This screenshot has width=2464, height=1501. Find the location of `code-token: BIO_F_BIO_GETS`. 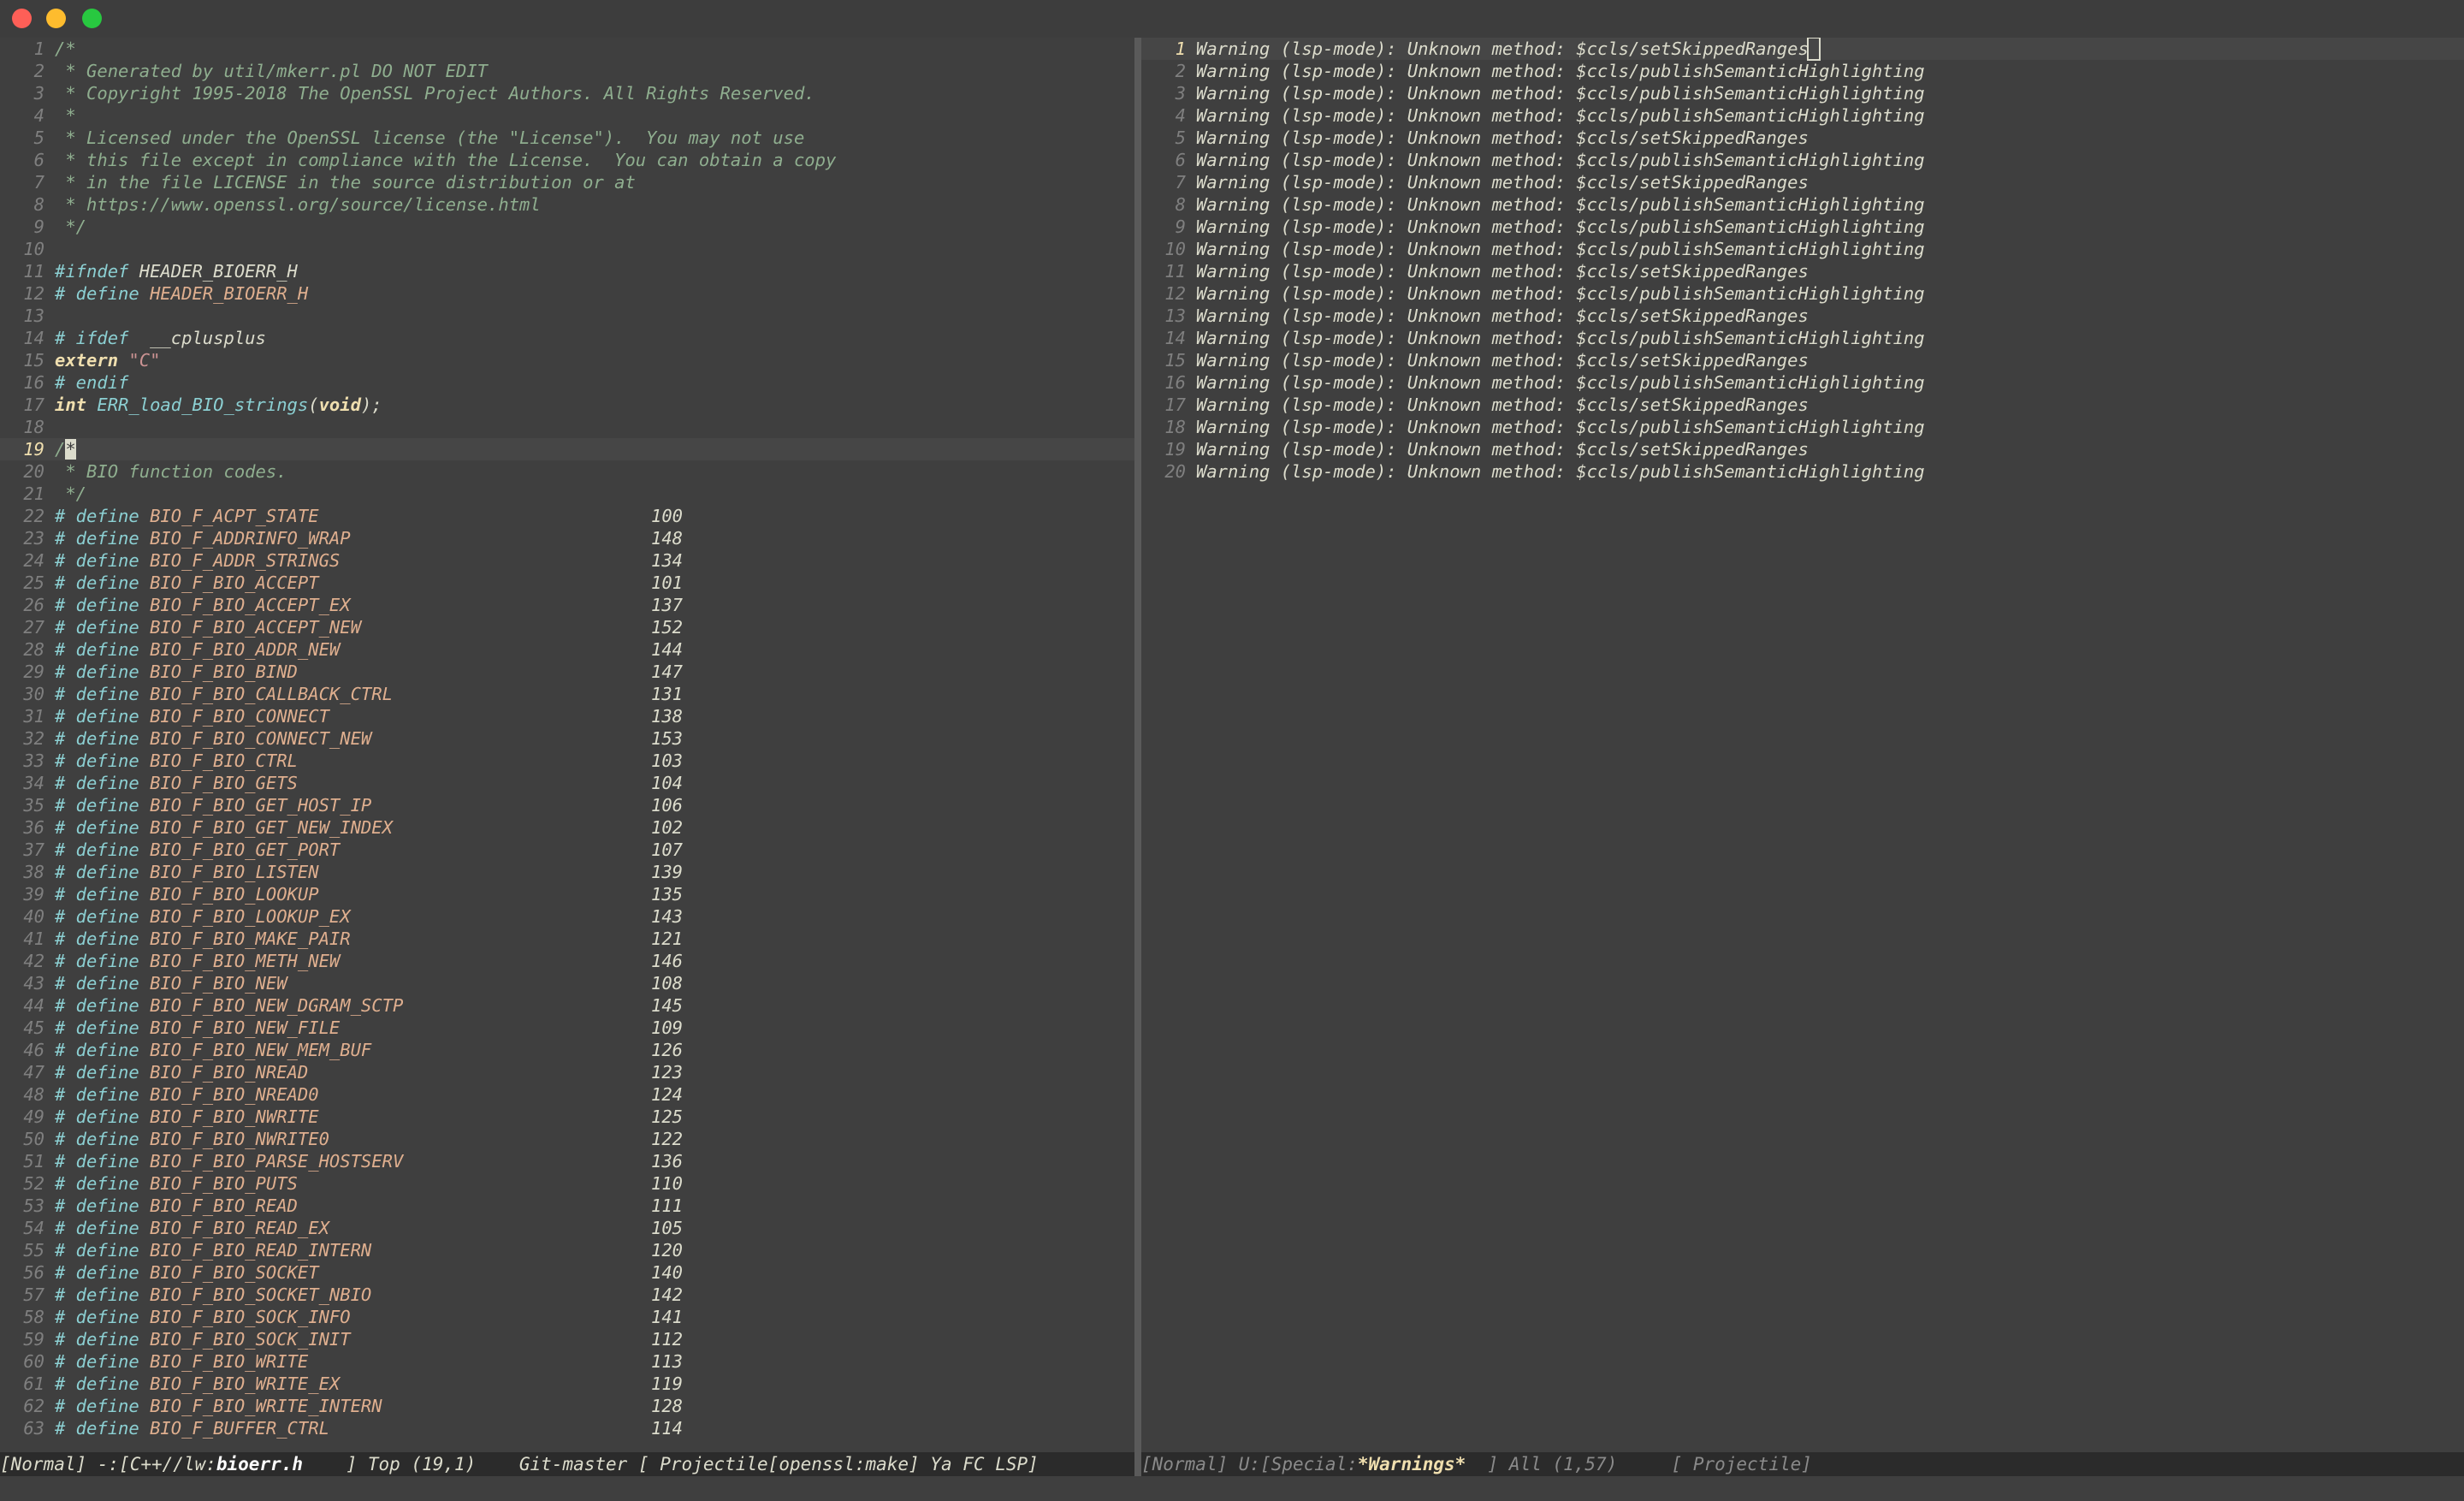

code-token: BIO_F_BIO_GETS is located at coordinates (224, 783).